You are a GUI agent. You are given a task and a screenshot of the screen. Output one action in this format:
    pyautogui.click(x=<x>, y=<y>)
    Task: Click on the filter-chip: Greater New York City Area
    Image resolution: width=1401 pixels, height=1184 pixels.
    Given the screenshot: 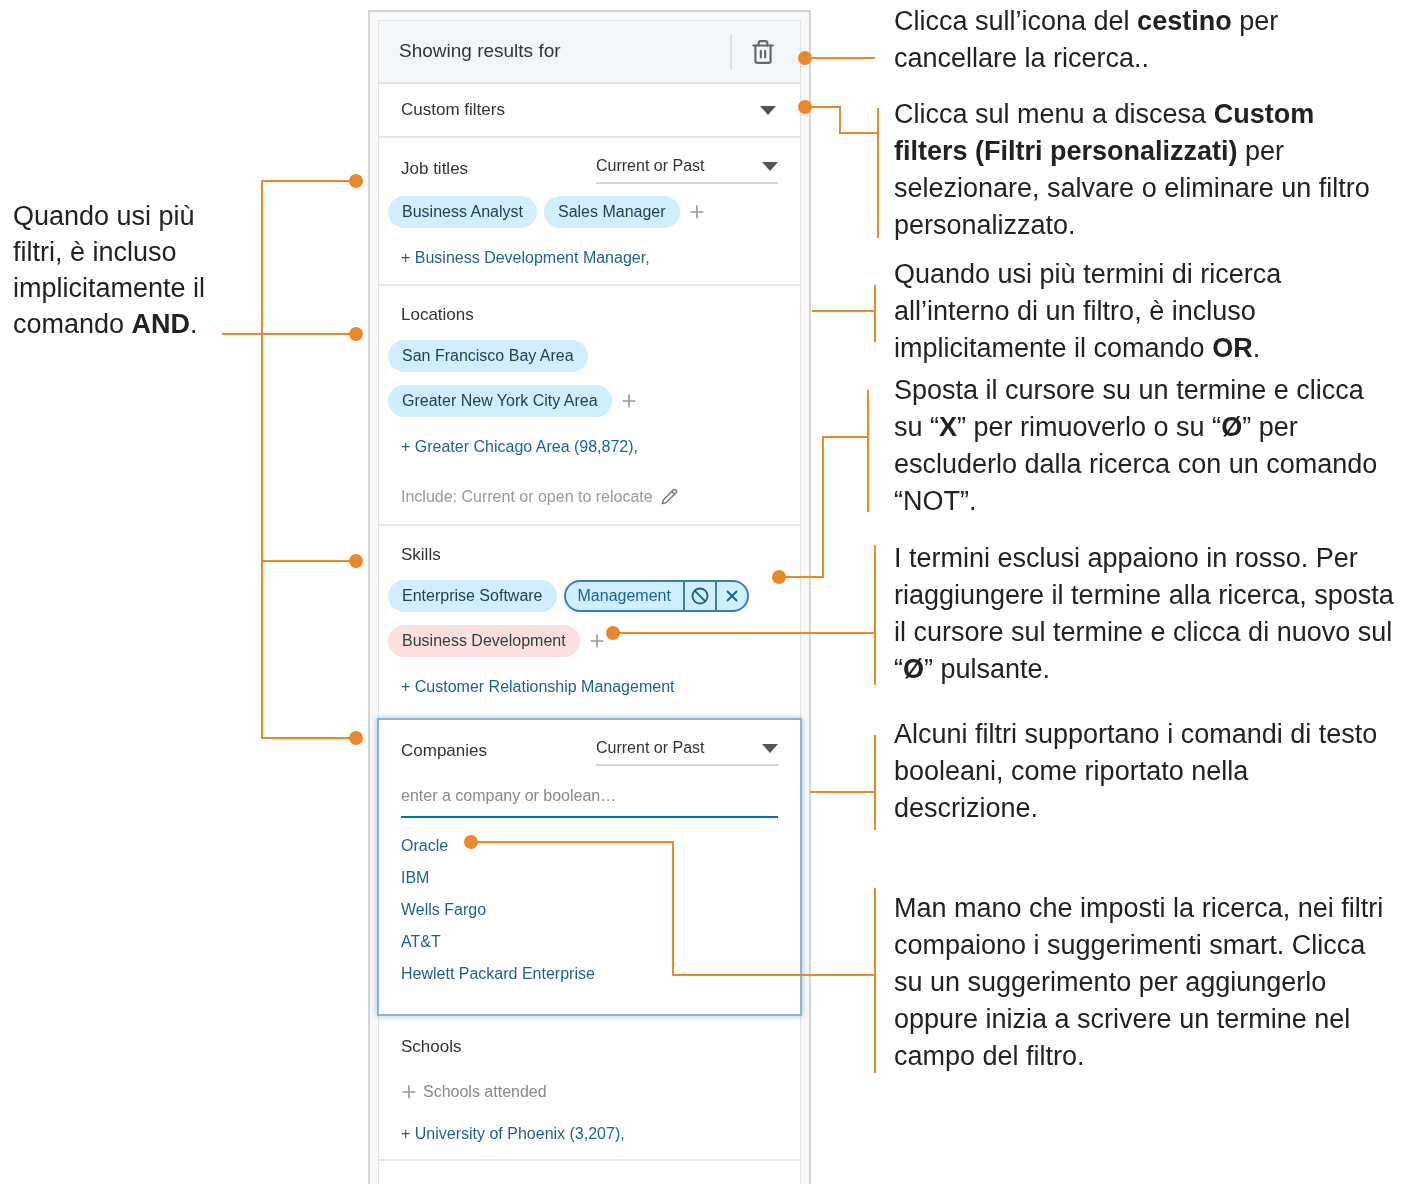 What is the action you would take?
    pyautogui.click(x=500, y=400)
    